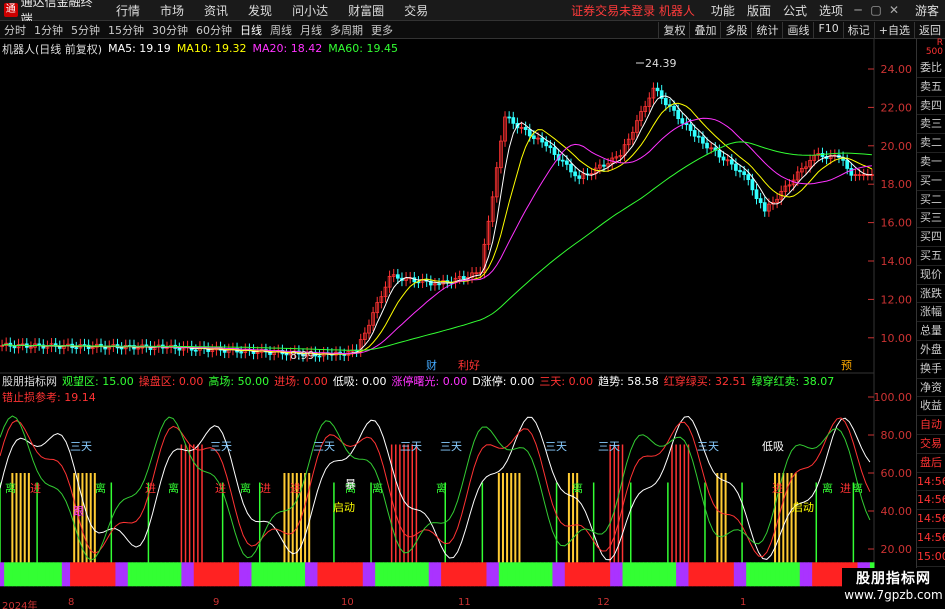  Describe the element at coordinates (633, 10) in the screenshot. I see `login-warning: 证券交易未登录 机器人` at that location.